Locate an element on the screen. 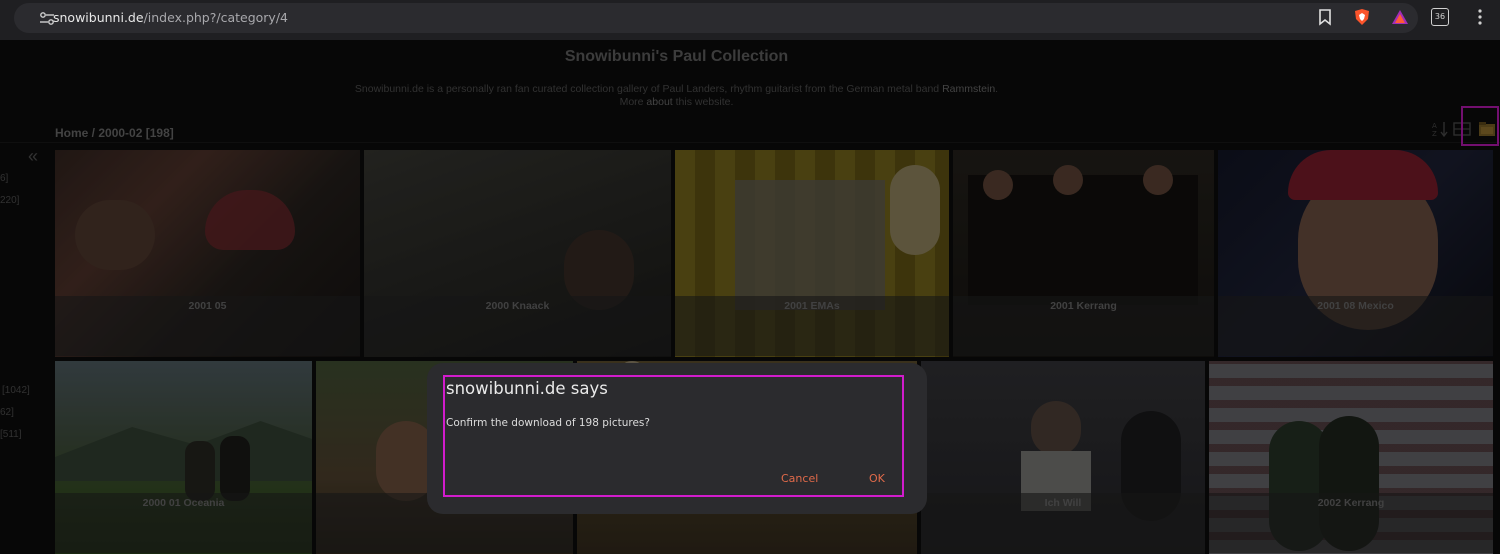  dialog-message: Confirm the download of 198 pictures? is located at coordinates (548, 423).